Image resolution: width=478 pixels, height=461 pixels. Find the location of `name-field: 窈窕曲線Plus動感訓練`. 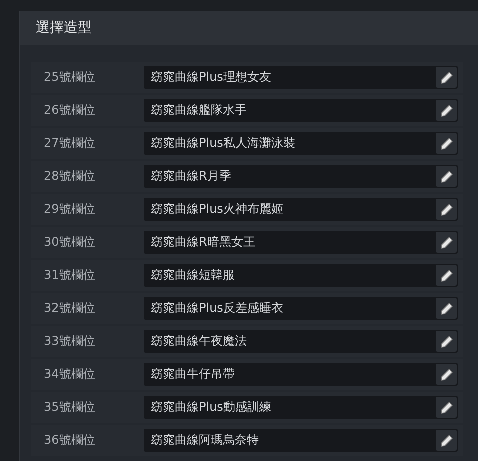

name-field: 窈窕曲線Plus動感訓練 is located at coordinates (301, 407).